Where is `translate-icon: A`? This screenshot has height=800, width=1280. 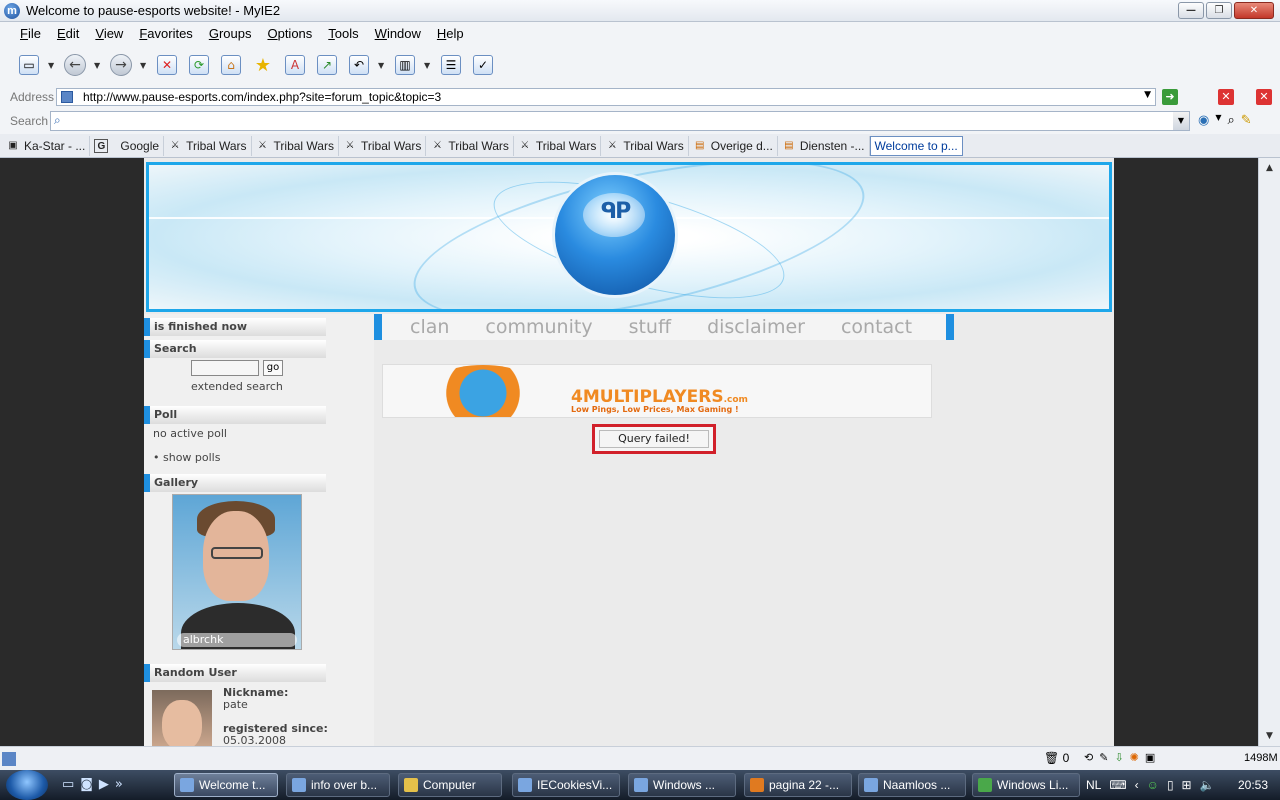 translate-icon: A is located at coordinates (295, 65).